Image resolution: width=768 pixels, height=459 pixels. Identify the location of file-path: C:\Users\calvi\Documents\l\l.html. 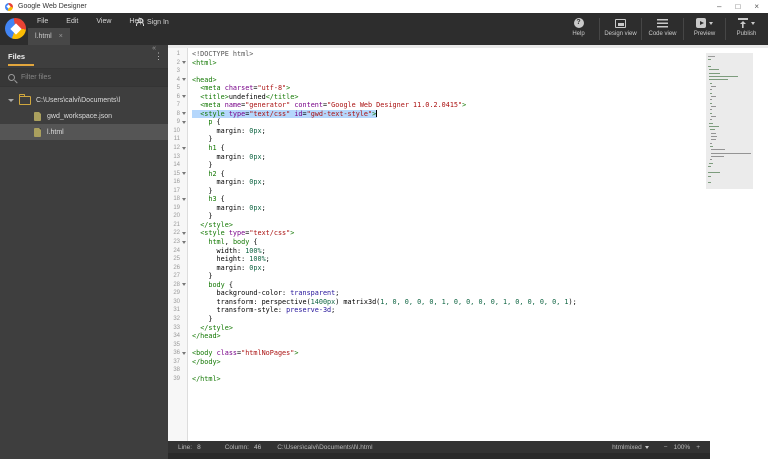
(325, 447).